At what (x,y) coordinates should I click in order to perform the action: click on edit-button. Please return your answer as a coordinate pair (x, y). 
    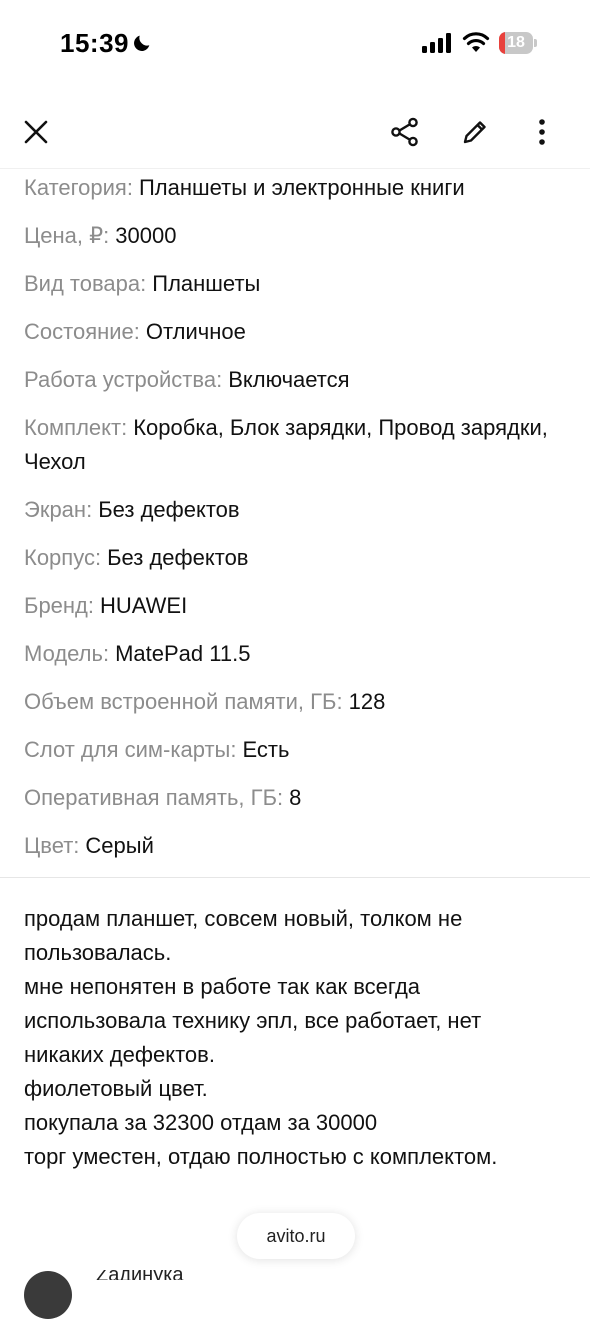
    Looking at the image, I should click on (475, 132).